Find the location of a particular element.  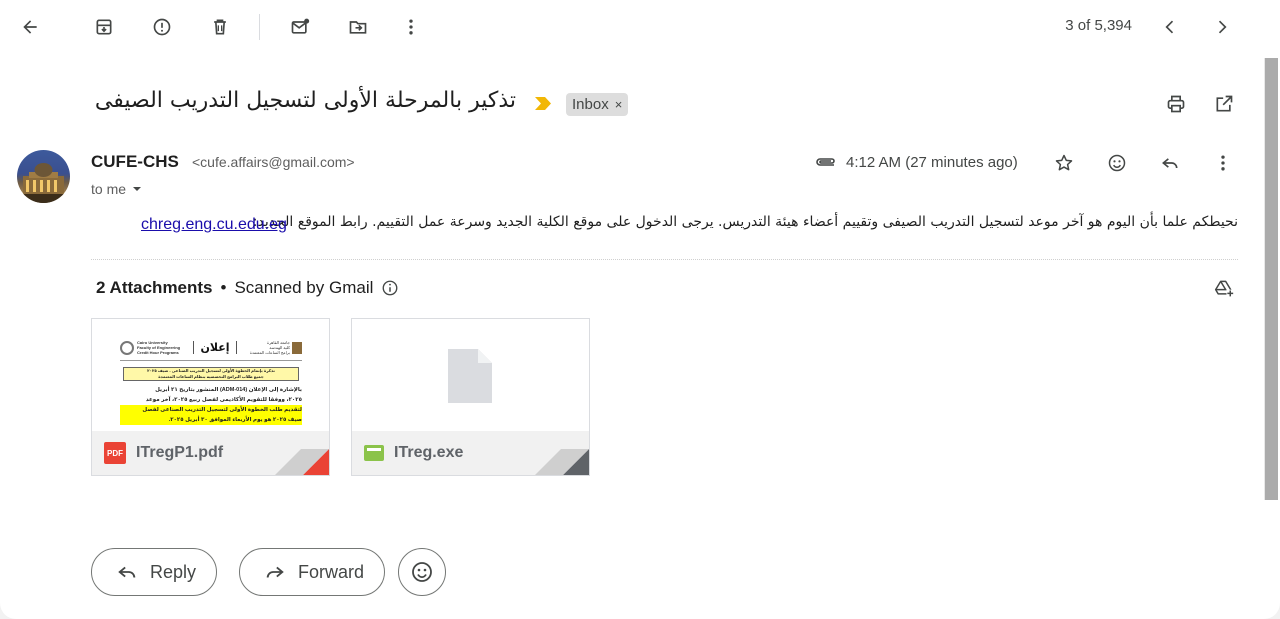

print-icon is located at coordinates (1176, 104).